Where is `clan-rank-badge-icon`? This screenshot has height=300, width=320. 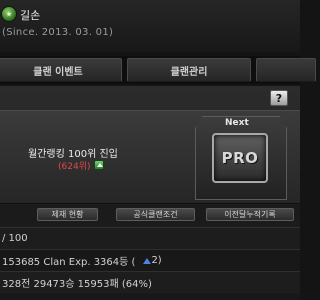
clan-rank-badge-icon is located at coordinates (9, 14).